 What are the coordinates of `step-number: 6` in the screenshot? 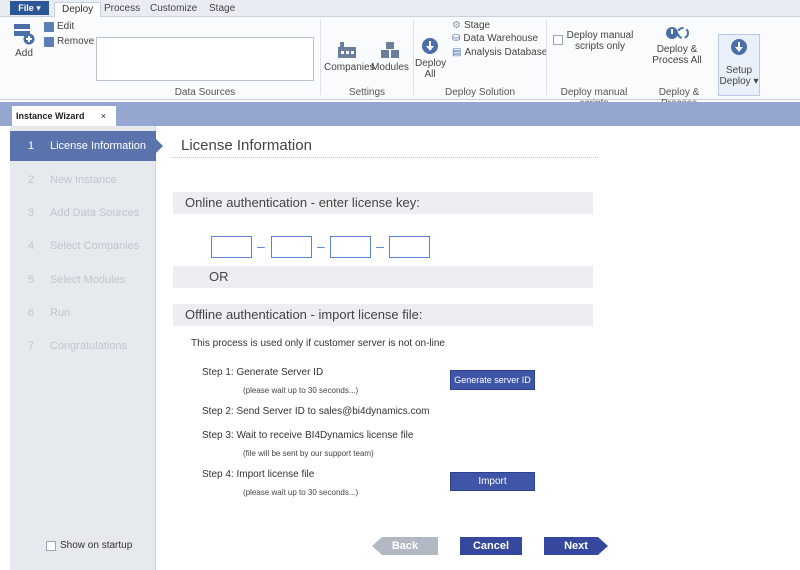 It's located at (31, 313).